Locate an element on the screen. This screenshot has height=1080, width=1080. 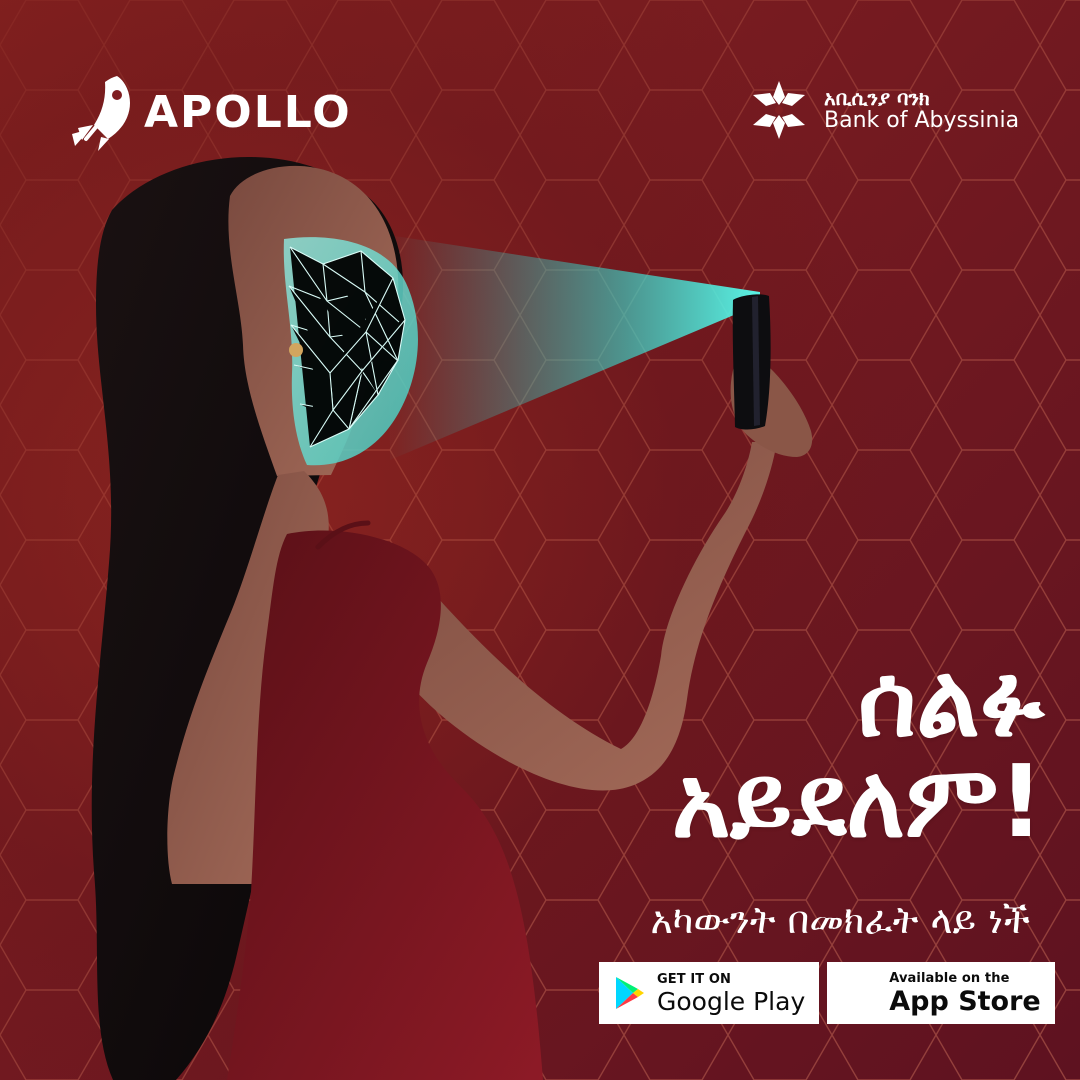
bank-name-english: Bank of Abyssinia is located at coordinates (922, 120).